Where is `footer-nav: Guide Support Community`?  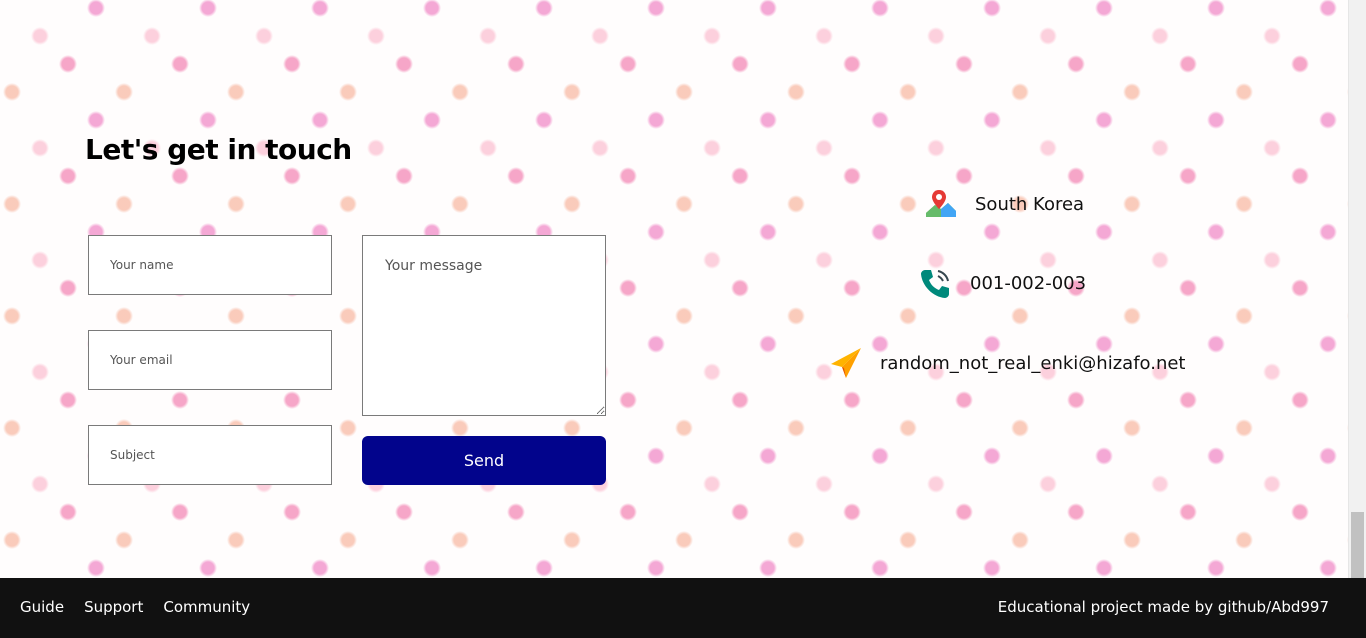 footer-nav: Guide Support Community is located at coordinates (135, 607).